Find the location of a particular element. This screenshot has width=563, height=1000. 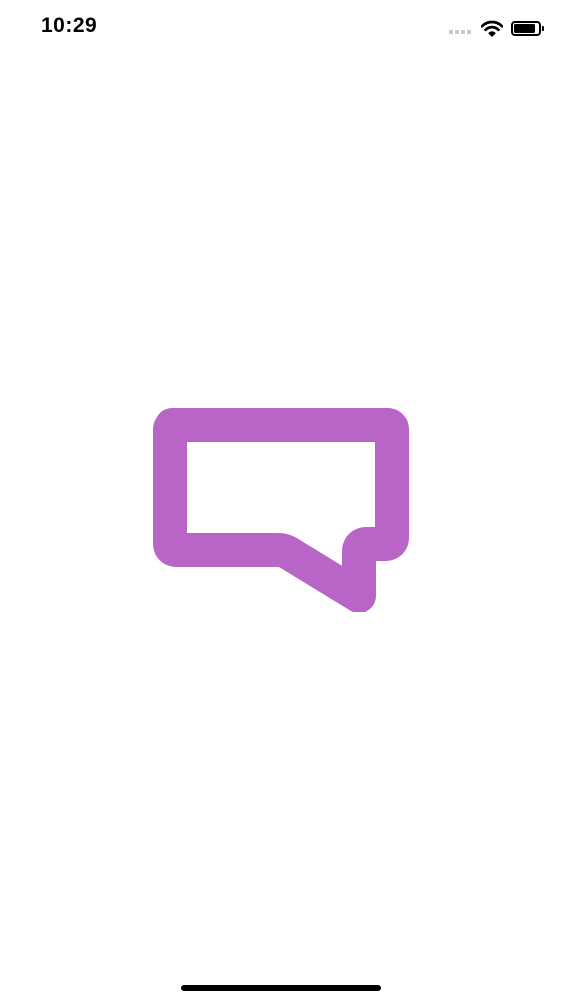

status-icons is located at coordinates (496, 28).